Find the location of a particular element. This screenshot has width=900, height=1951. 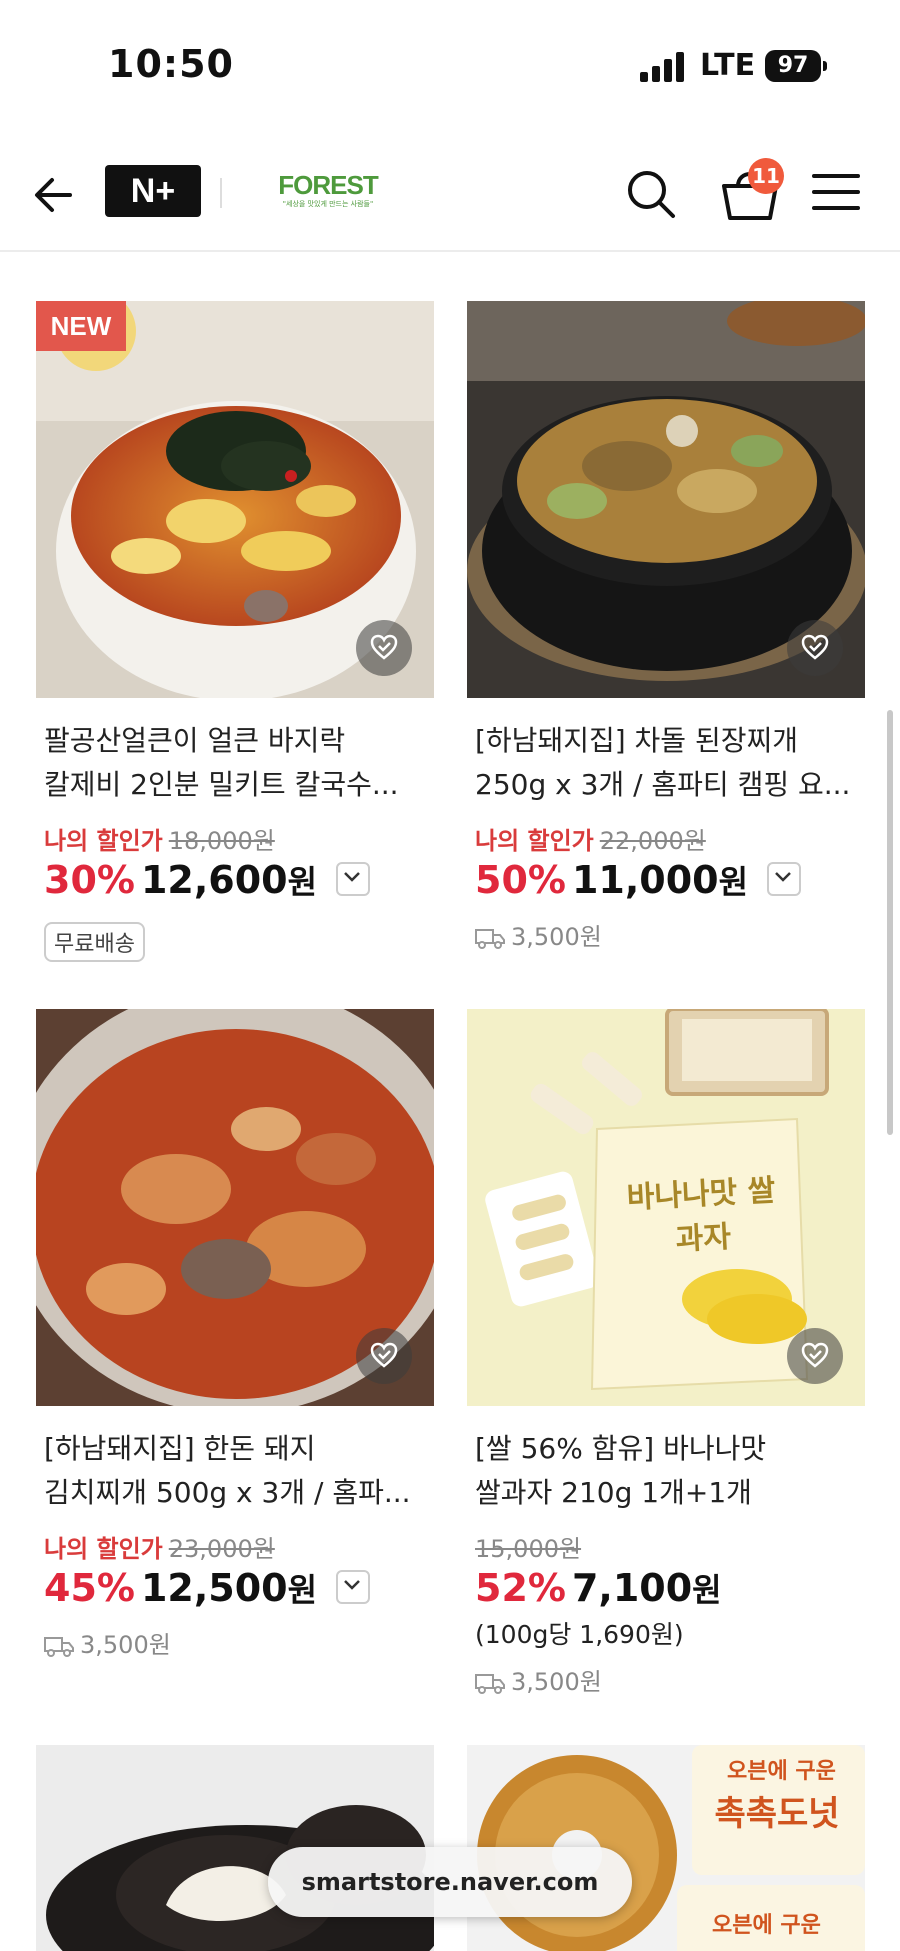

battery-icon: 97 is located at coordinates (796, 66).